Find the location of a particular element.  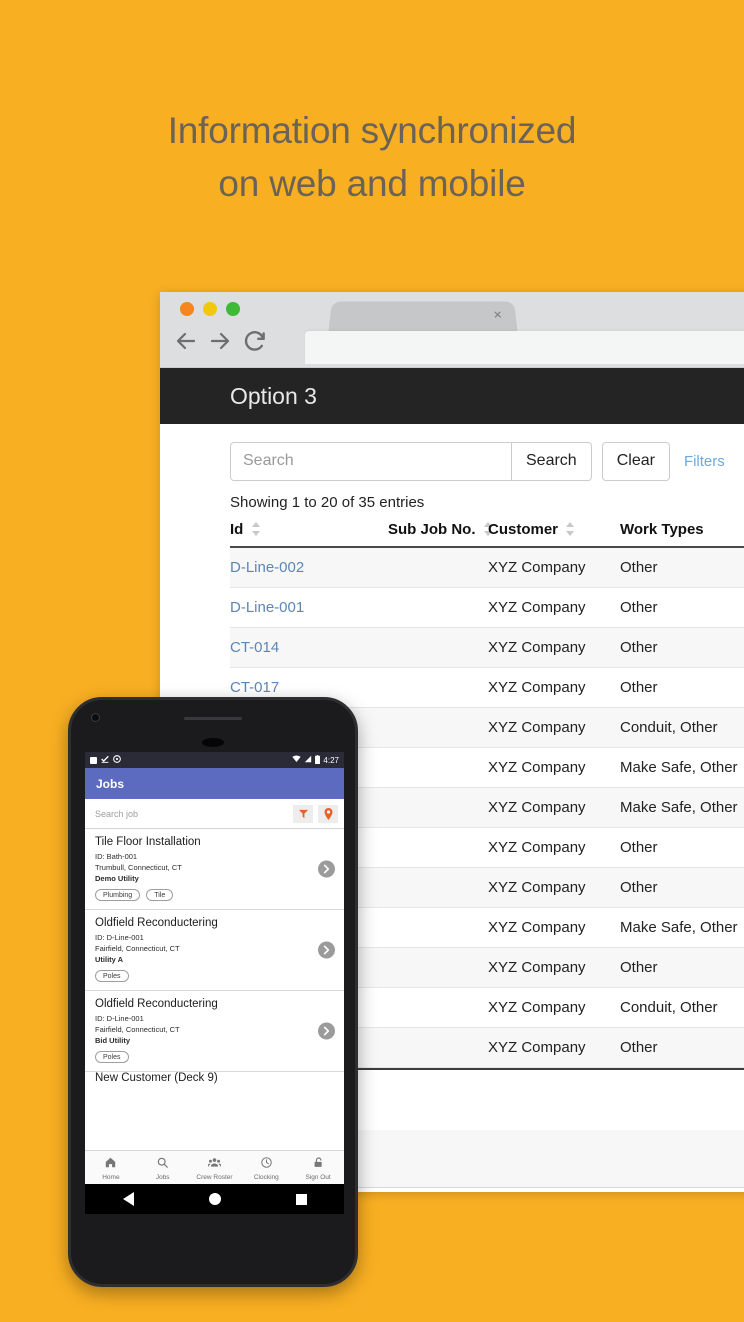

nav-item-home: Home is located at coordinates (111, 1168).